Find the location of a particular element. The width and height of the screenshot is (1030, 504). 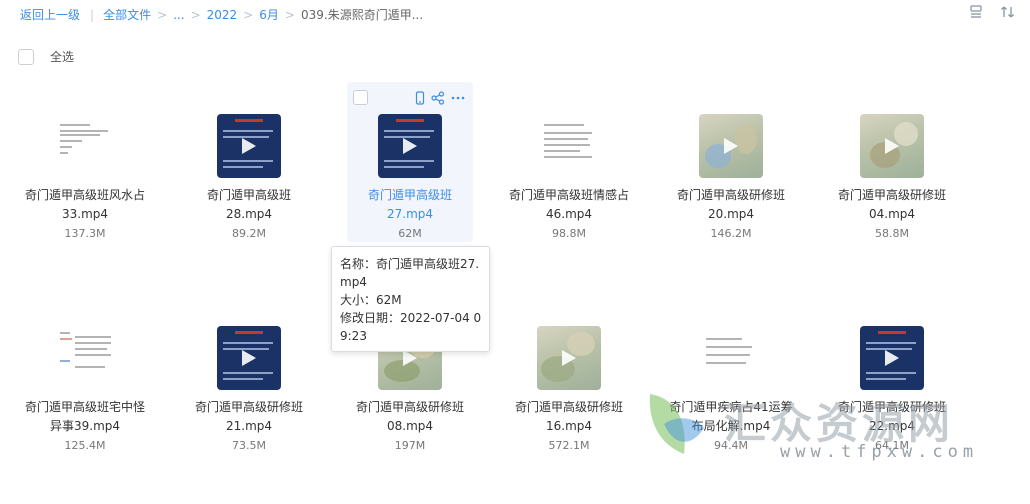

breadcrumb-all-files: 全部文件 is located at coordinates (127, 14).